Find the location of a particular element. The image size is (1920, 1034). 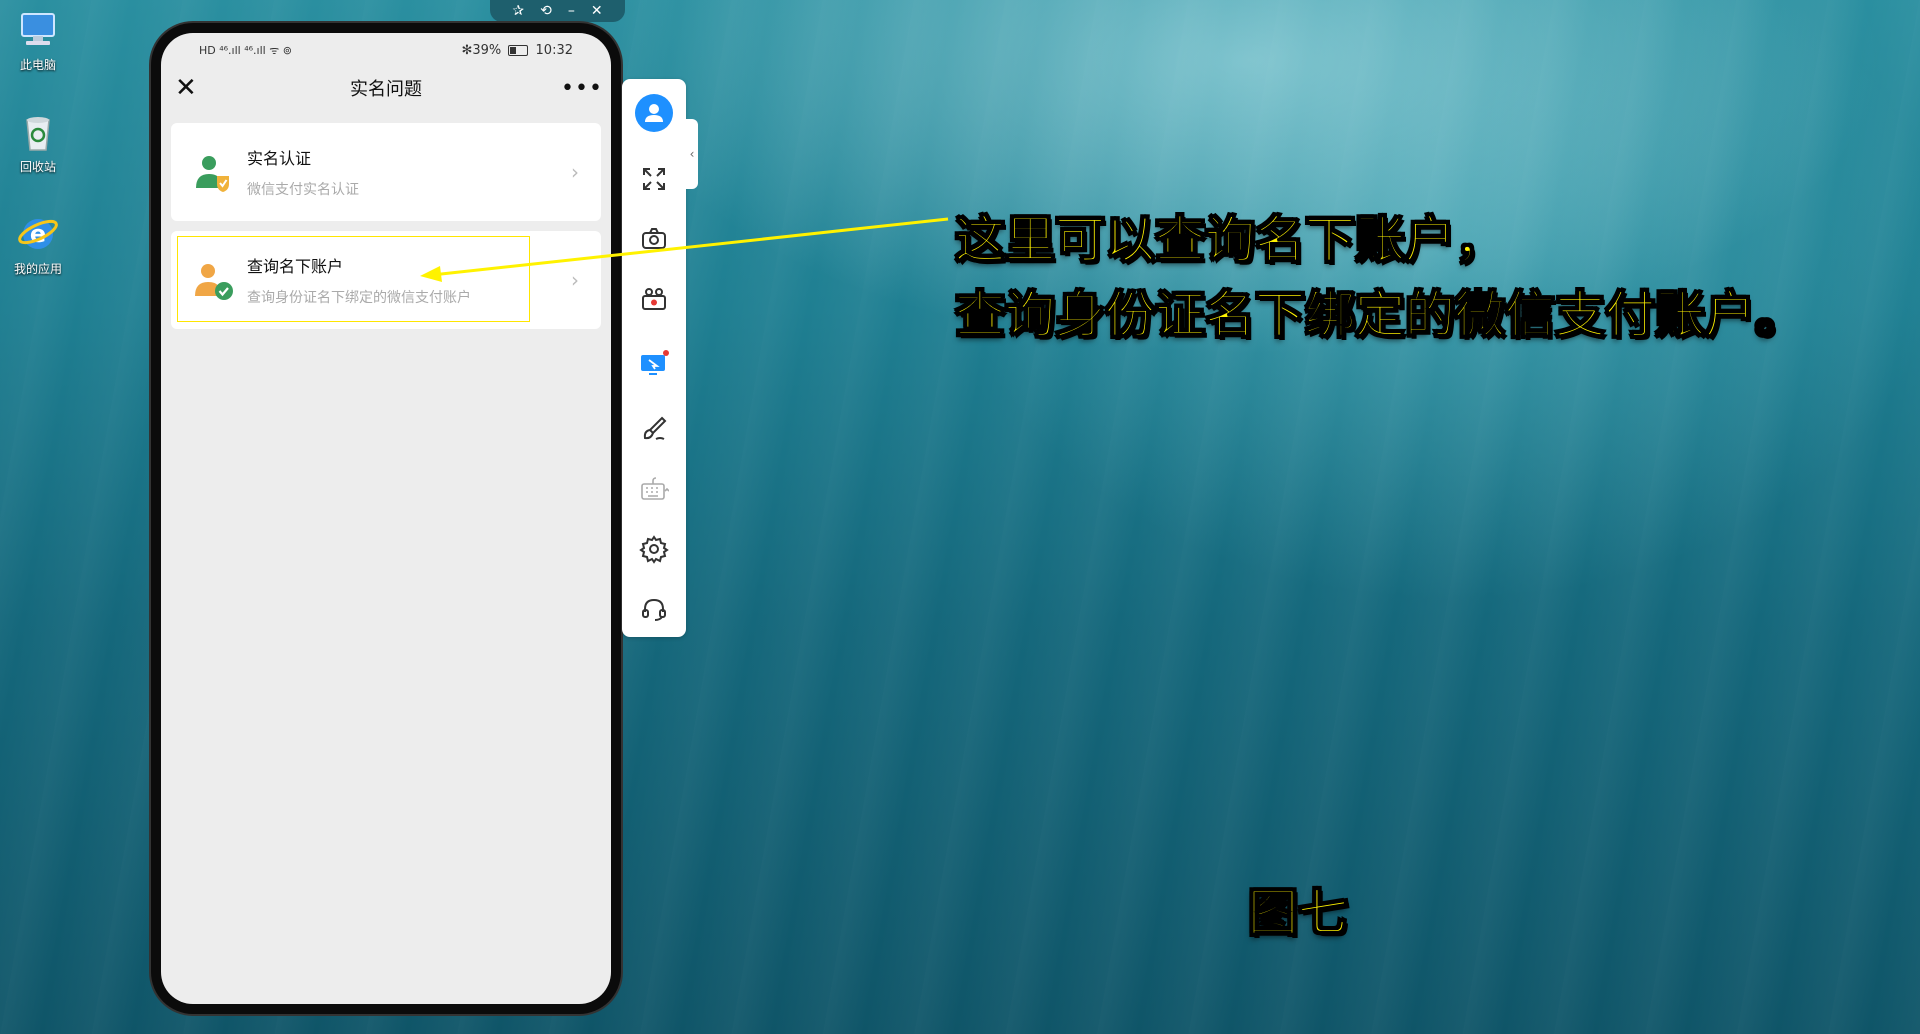

settings-button is located at coordinates (654, 549).